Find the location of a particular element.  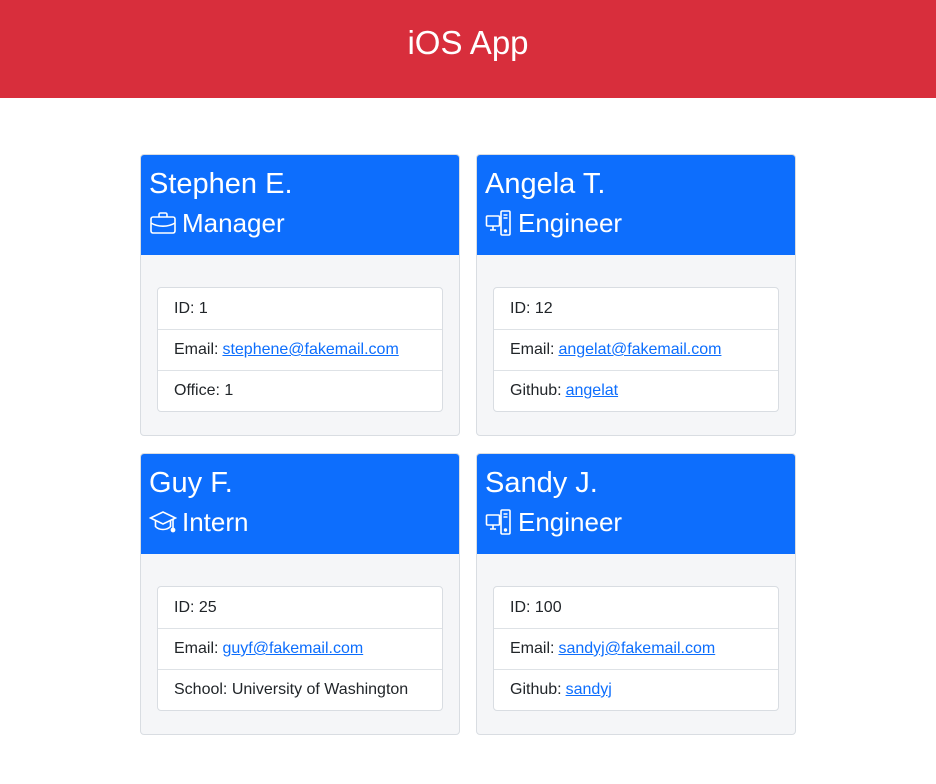

email-link: sandyj@fakemail.com is located at coordinates (636, 649).